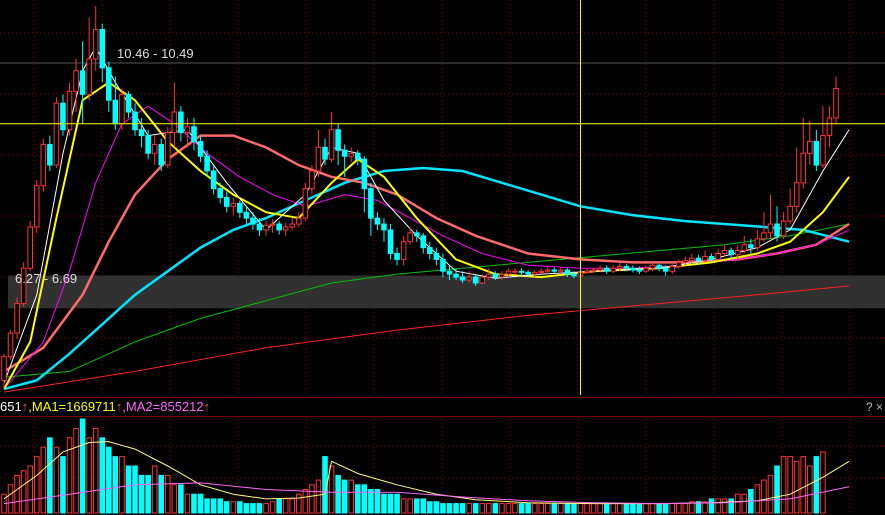 The image size is (885, 515). I want to click on help-button: ?, so click(869, 407).